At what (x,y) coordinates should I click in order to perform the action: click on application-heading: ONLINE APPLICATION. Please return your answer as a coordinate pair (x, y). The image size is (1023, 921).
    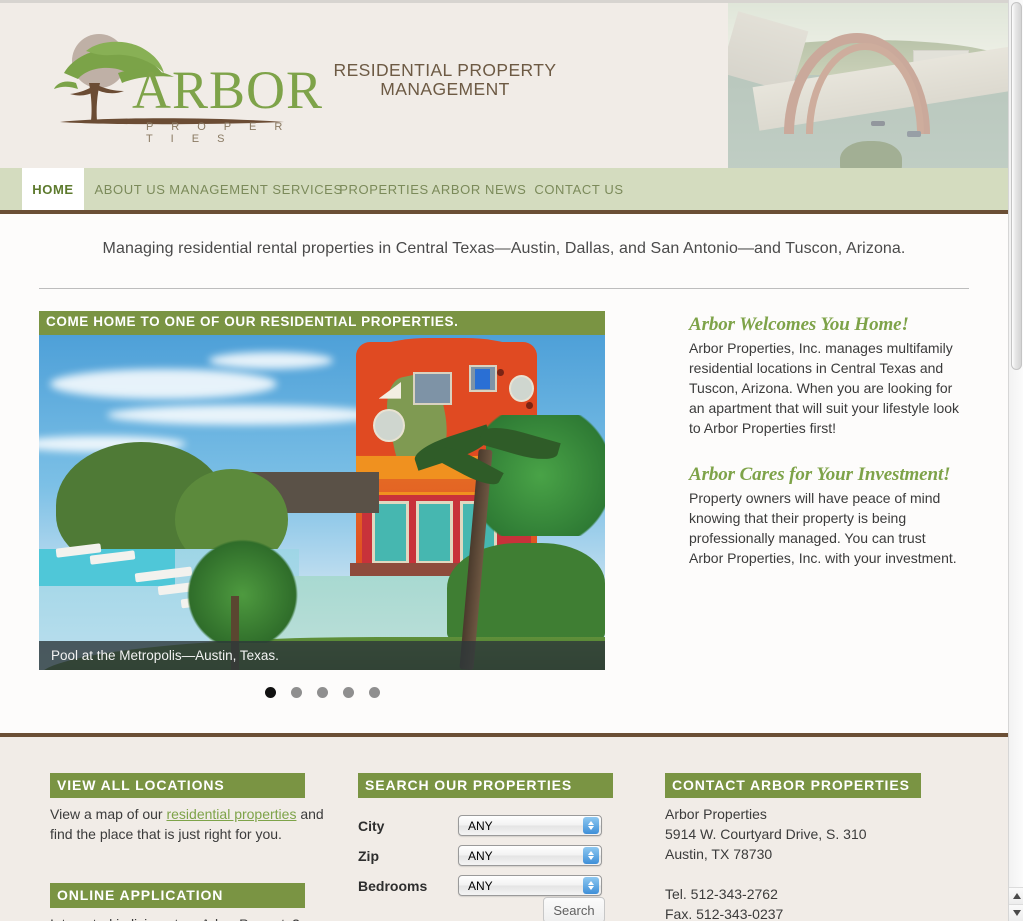
    Looking at the image, I should click on (177, 895).